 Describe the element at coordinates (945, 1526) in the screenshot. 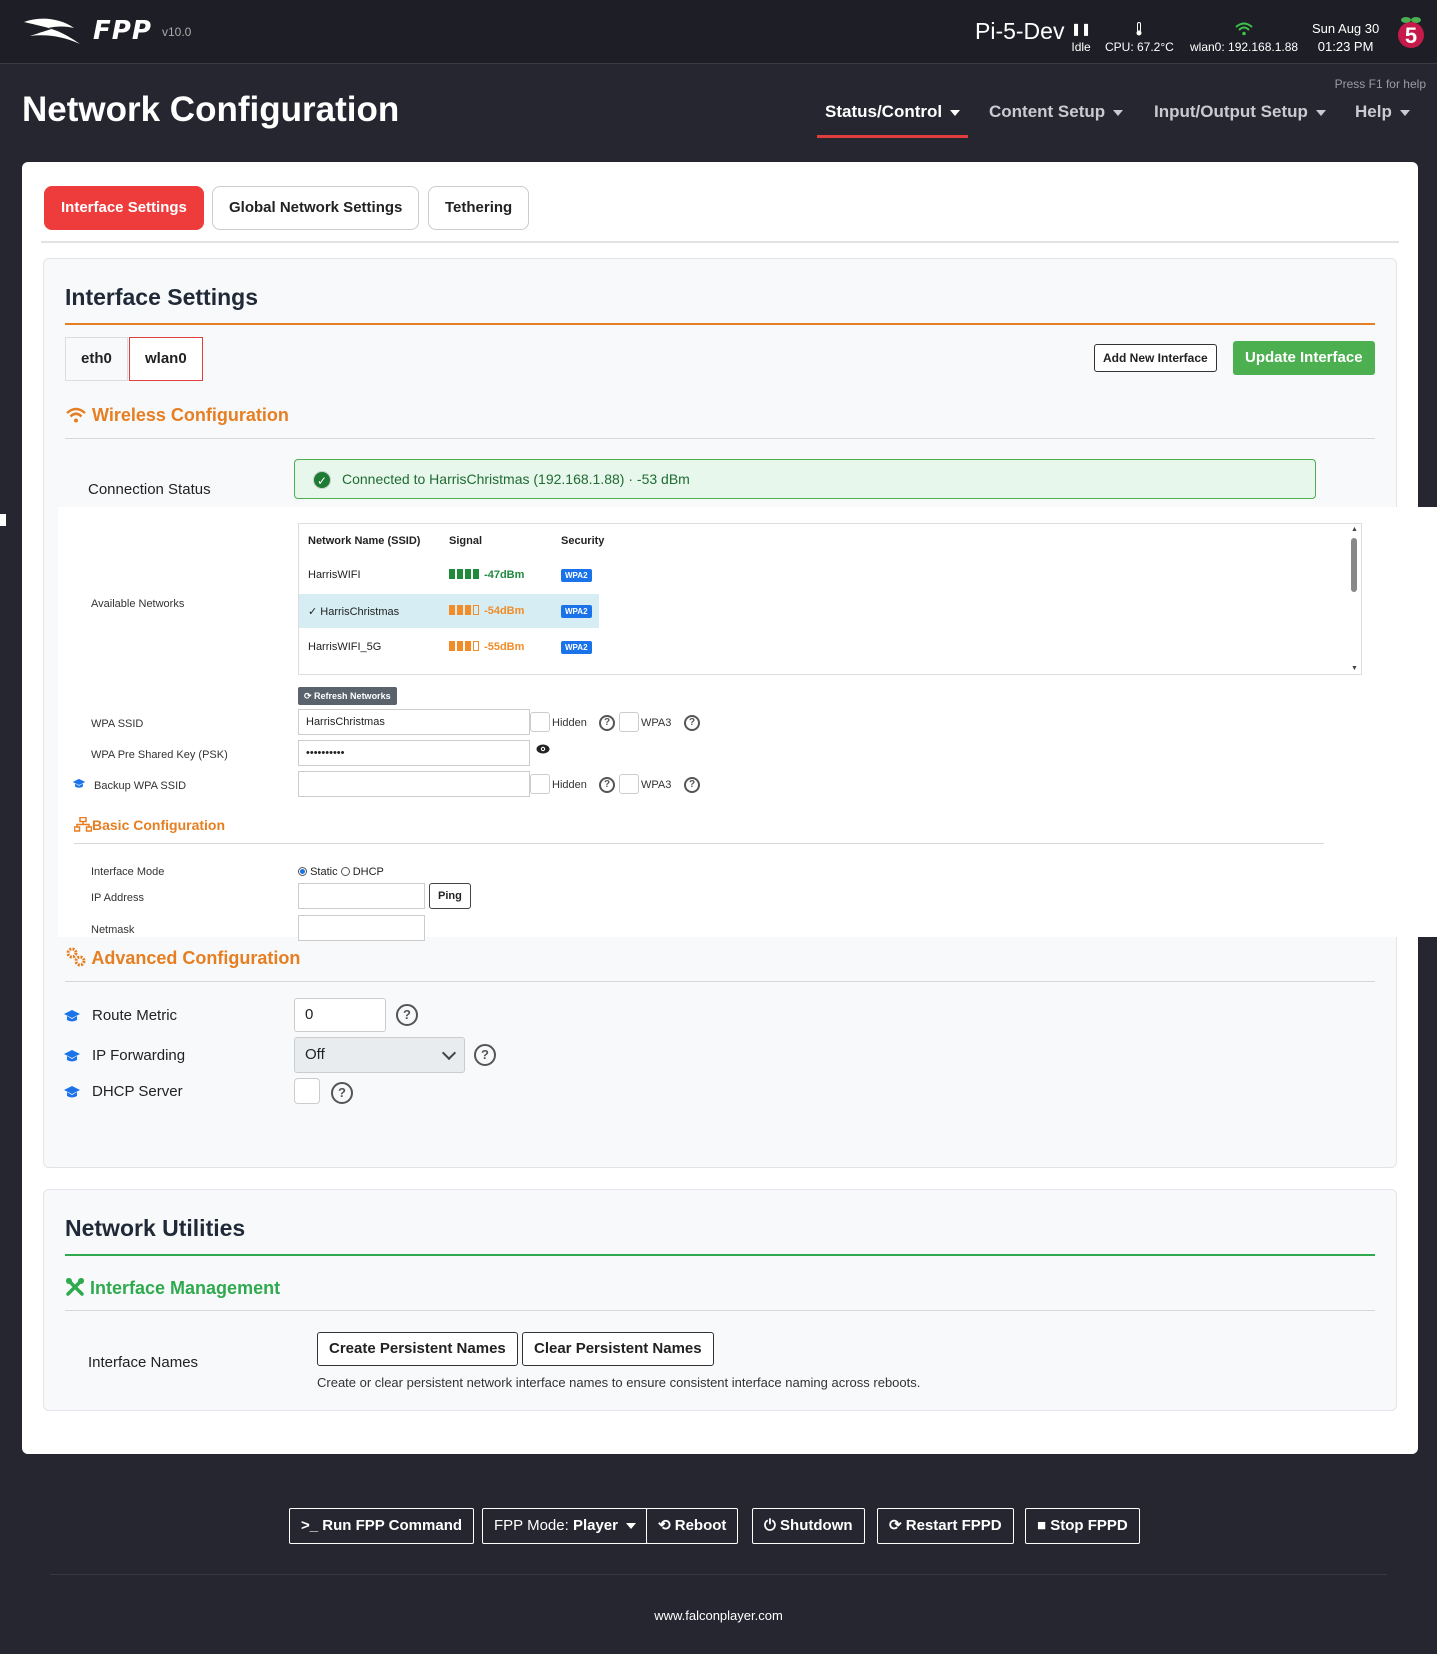

I see `restart-fppd-button: ⟳ Restart FPPD` at that location.